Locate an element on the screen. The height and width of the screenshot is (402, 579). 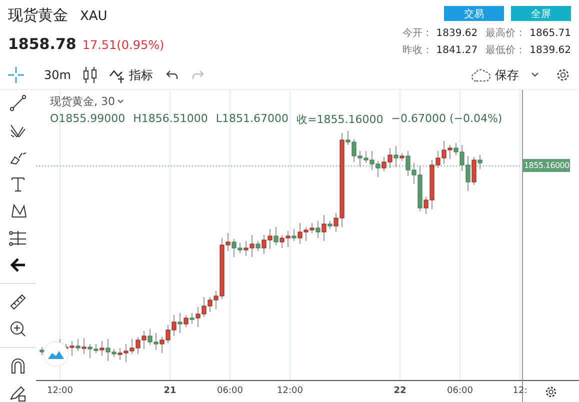
candles-icon is located at coordinates (89, 75).